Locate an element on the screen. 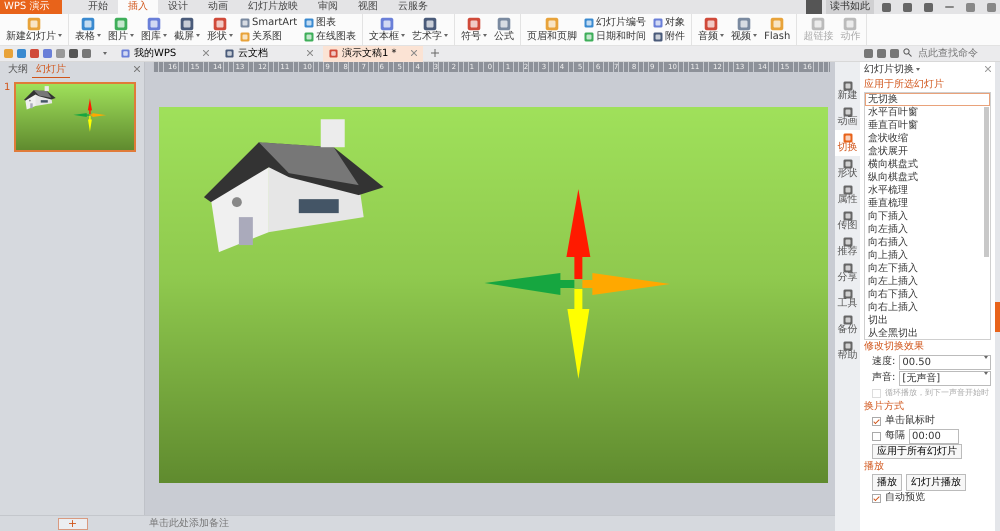 The width and height of the screenshot is (1000, 531). sidebar-tab: 形状 is located at coordinates (847, 169).